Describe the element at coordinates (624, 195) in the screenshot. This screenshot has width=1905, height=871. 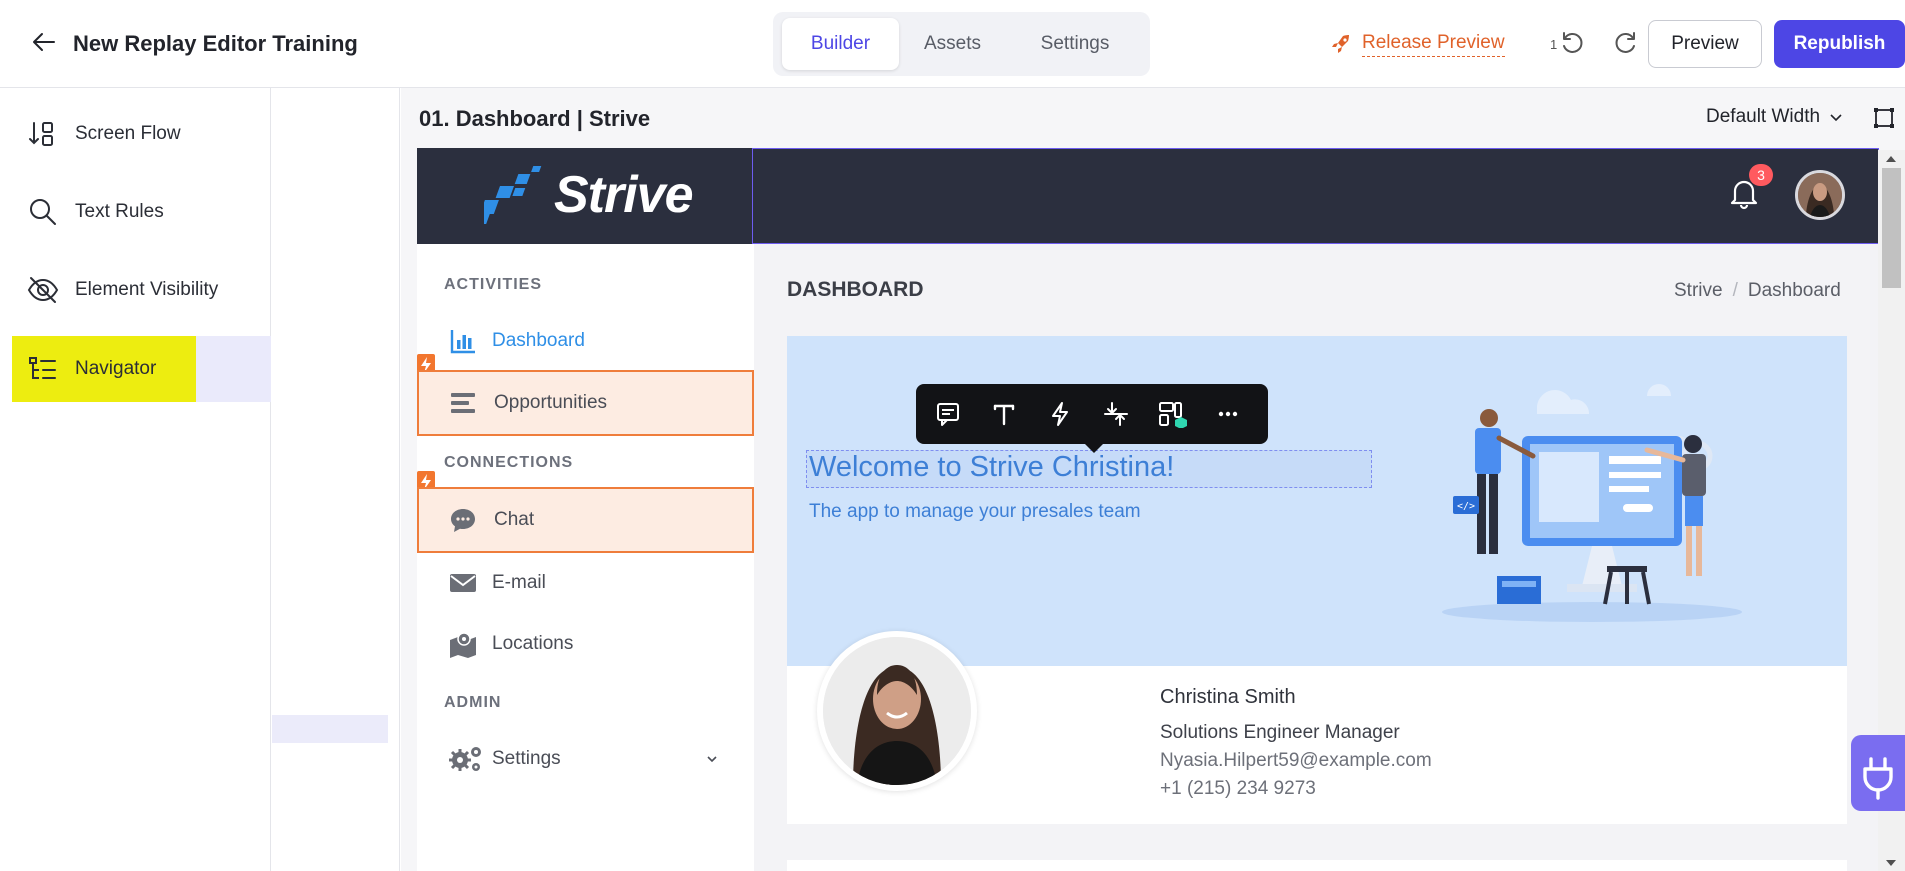
I see `strive-logo-text: Strive` at that location.